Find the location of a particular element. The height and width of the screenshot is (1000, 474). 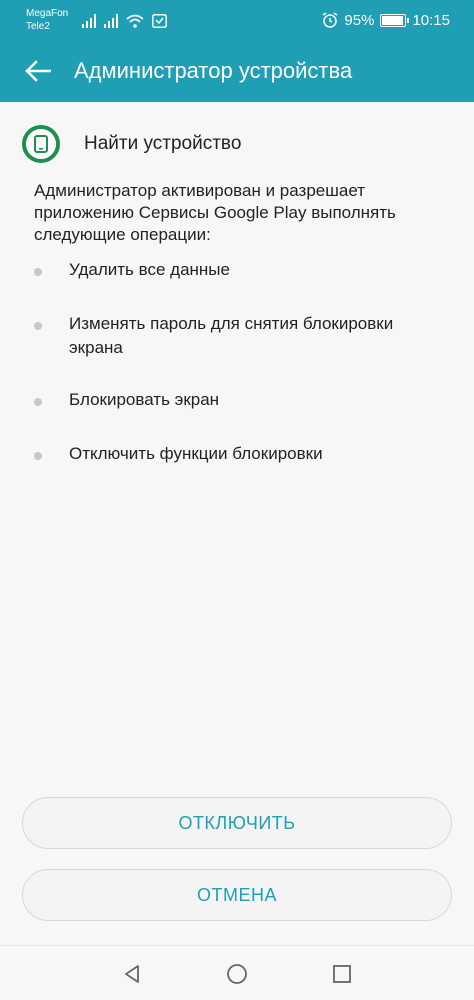

battery-percent: 95% is located at coordinates (359, 20).